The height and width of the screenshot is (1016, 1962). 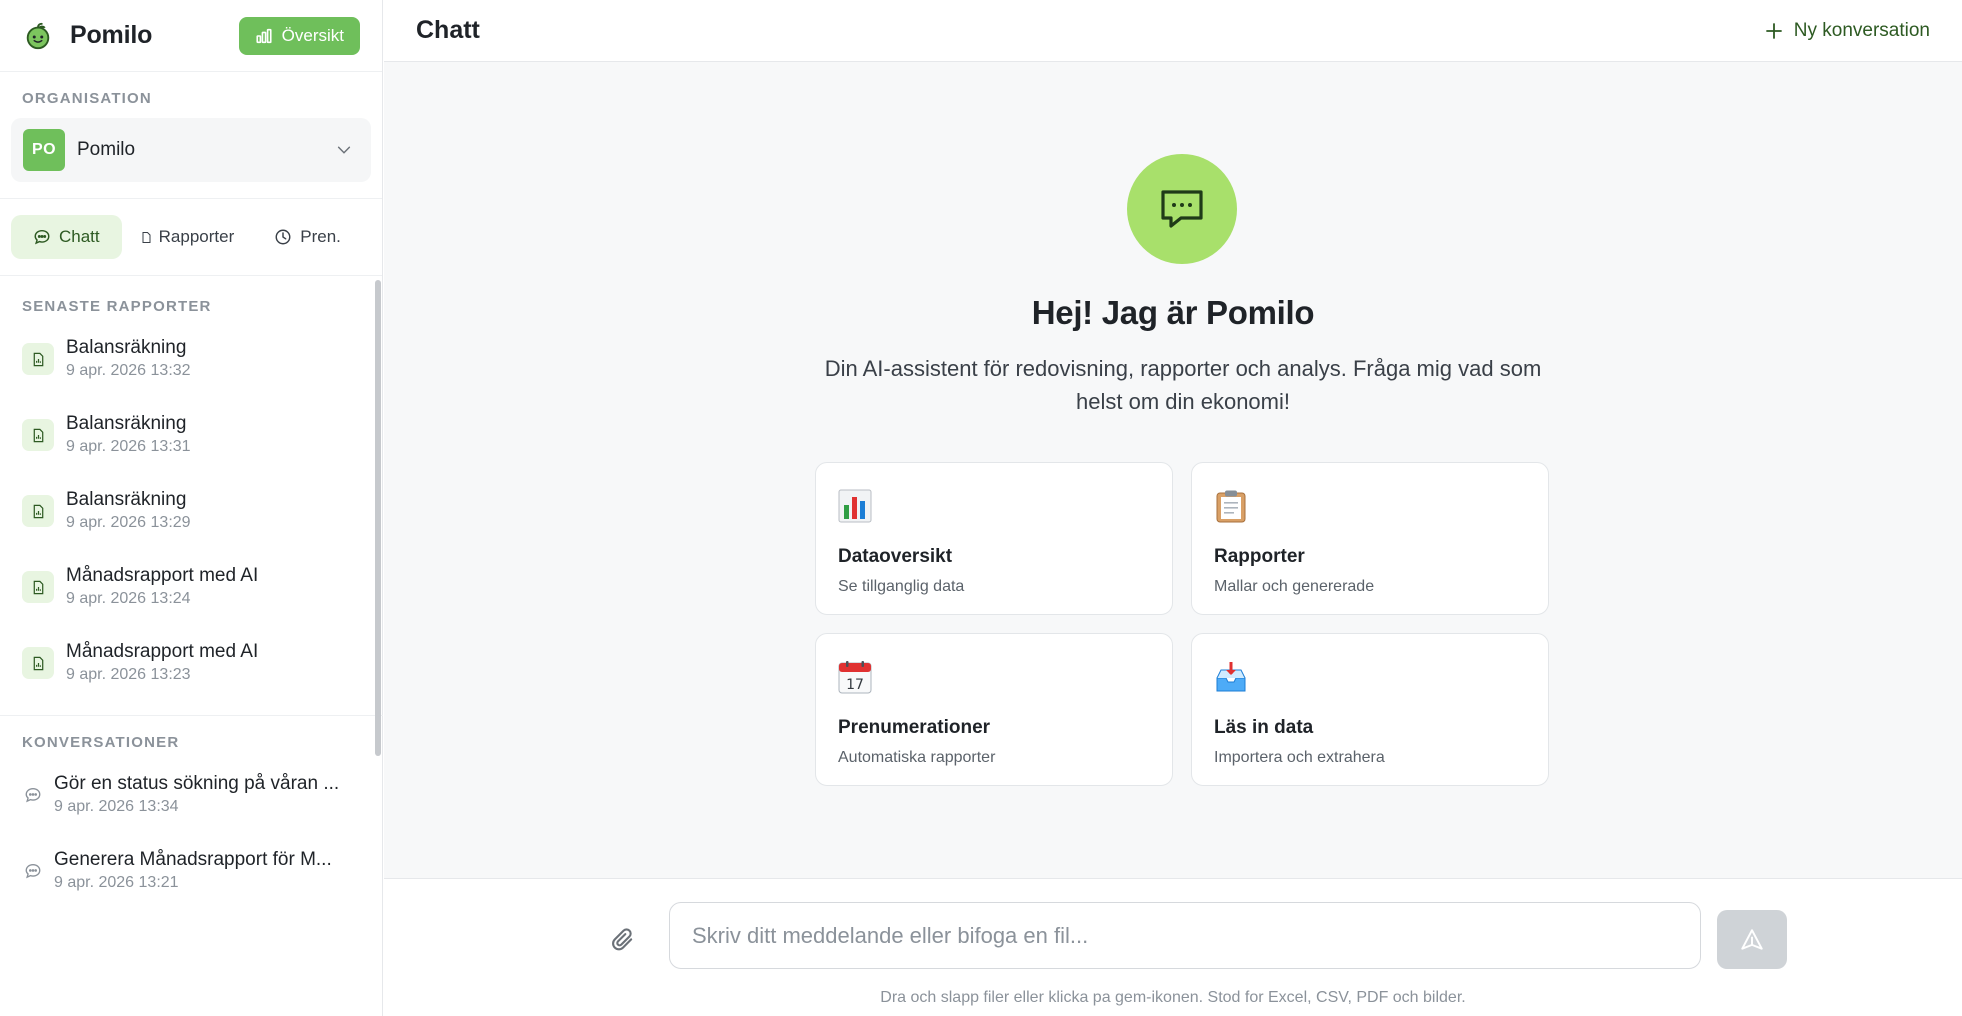 I want to click on organisation-badge: PO, so click(x=44, y=150).